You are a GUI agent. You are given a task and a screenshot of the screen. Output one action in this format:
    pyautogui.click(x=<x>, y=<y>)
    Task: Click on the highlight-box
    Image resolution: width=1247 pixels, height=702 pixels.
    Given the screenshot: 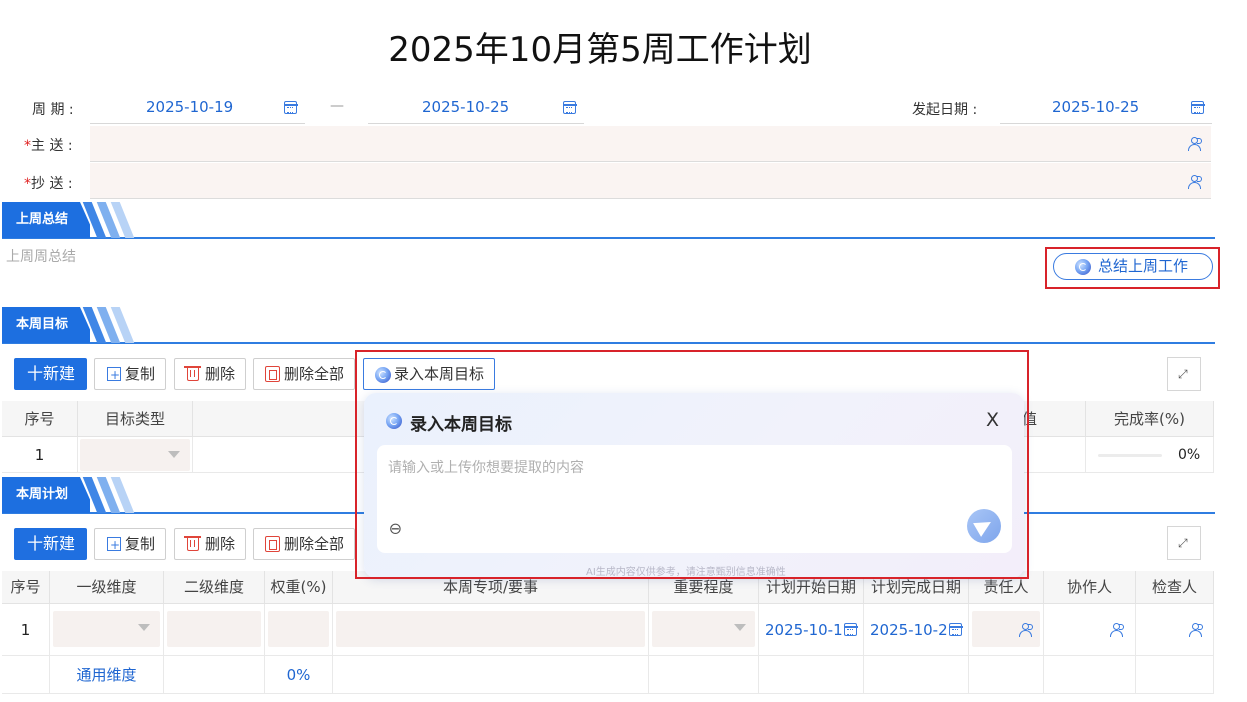 What is the action you would take?
    pyautogui.click(x=1132, y=268)
    